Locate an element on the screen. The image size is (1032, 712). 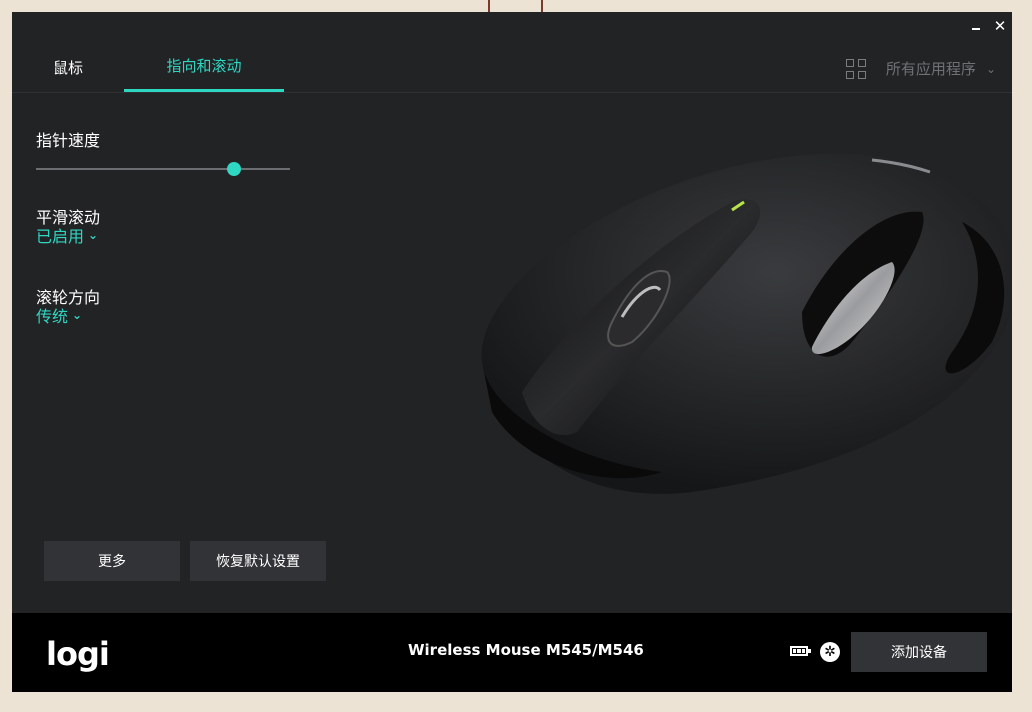
device-name: Wireless Mouse M545/M546 is located at coordinates (526, 650).